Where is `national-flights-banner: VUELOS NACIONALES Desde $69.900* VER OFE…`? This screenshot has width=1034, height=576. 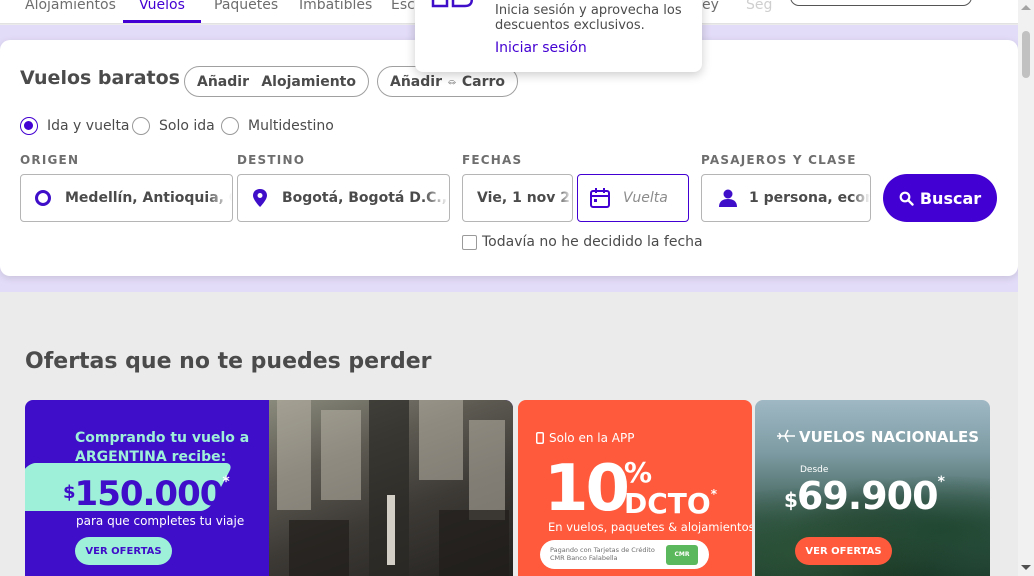 national-flights-banner: VUELOS NACIONALES Desde $69.900* VER OFE… is located at coordinates (872, 488).